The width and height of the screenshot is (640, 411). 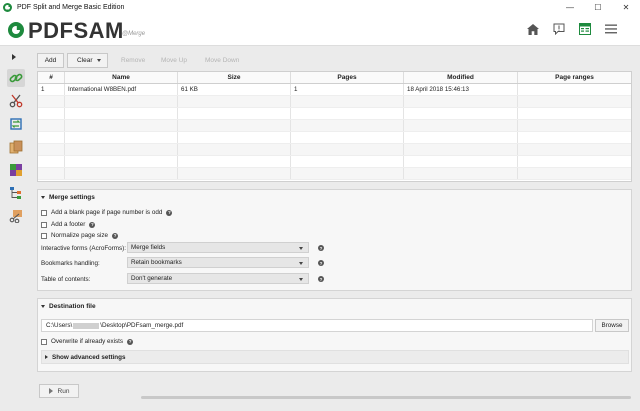 I want to click on overwrite-option: Overwrite if already exists ?, so click(x=87, y=341).